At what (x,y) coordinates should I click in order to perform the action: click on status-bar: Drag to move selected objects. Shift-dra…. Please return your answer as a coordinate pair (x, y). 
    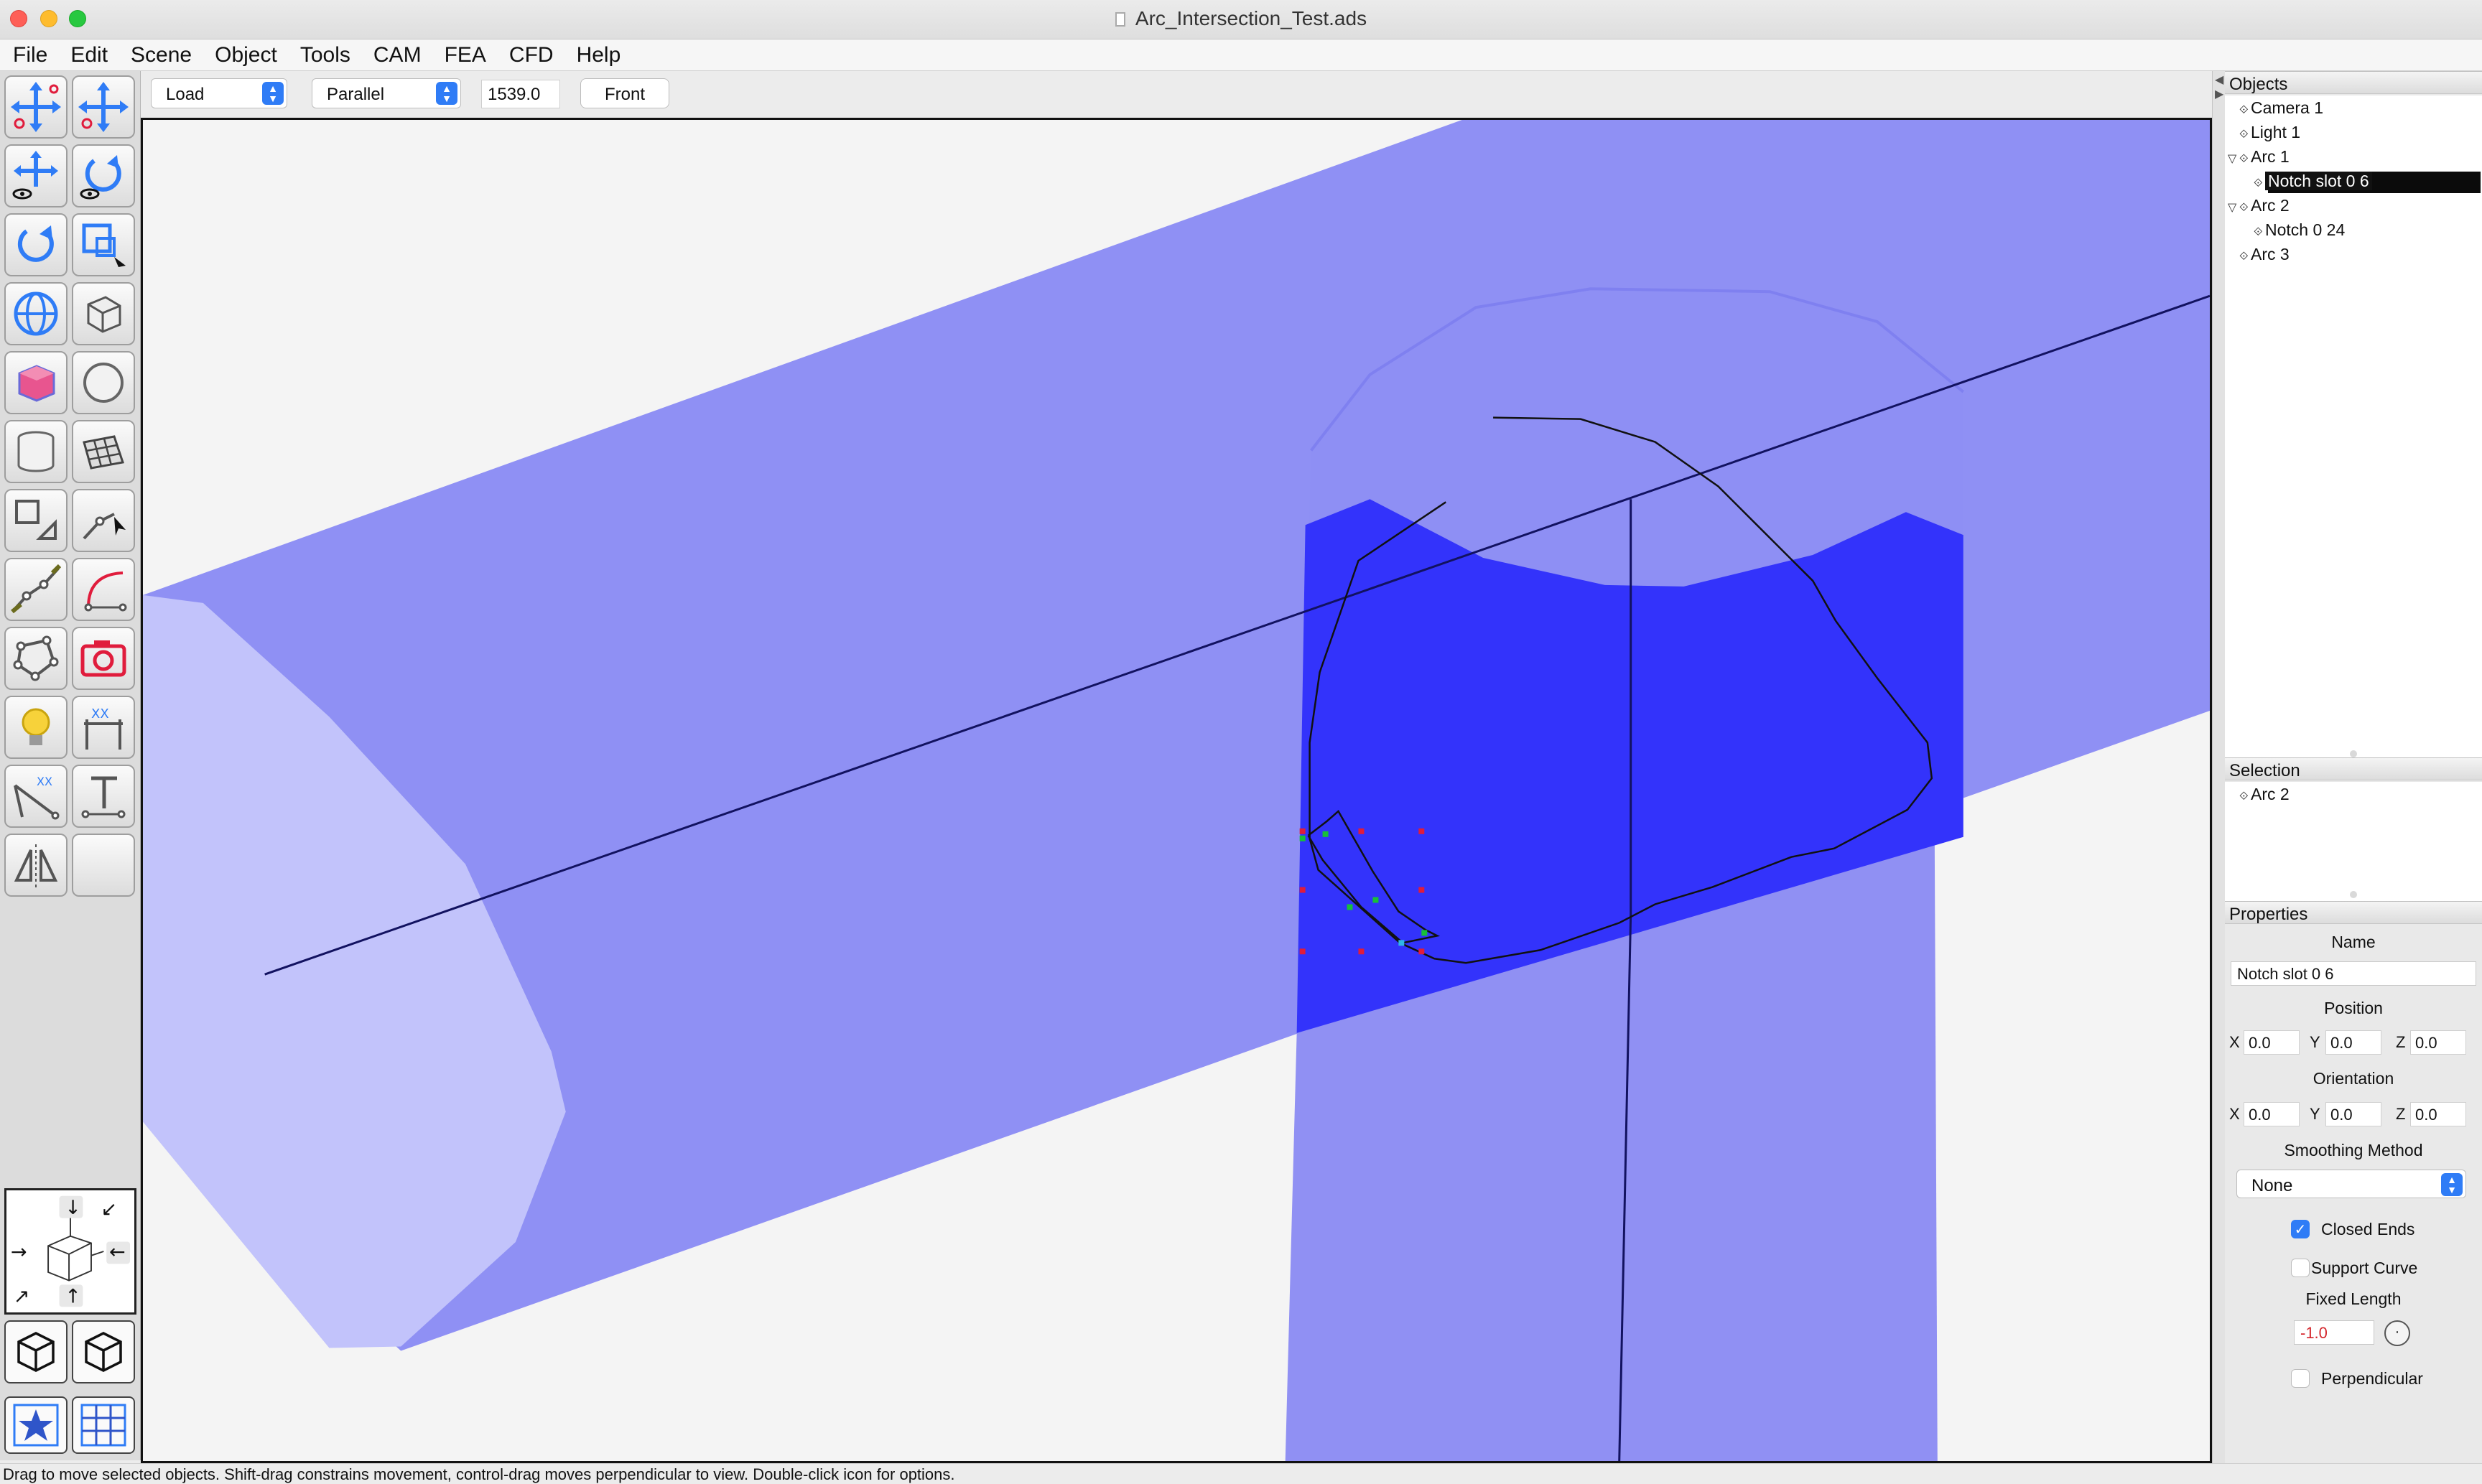
    Looking at the image, I should click on (1241, 1473).